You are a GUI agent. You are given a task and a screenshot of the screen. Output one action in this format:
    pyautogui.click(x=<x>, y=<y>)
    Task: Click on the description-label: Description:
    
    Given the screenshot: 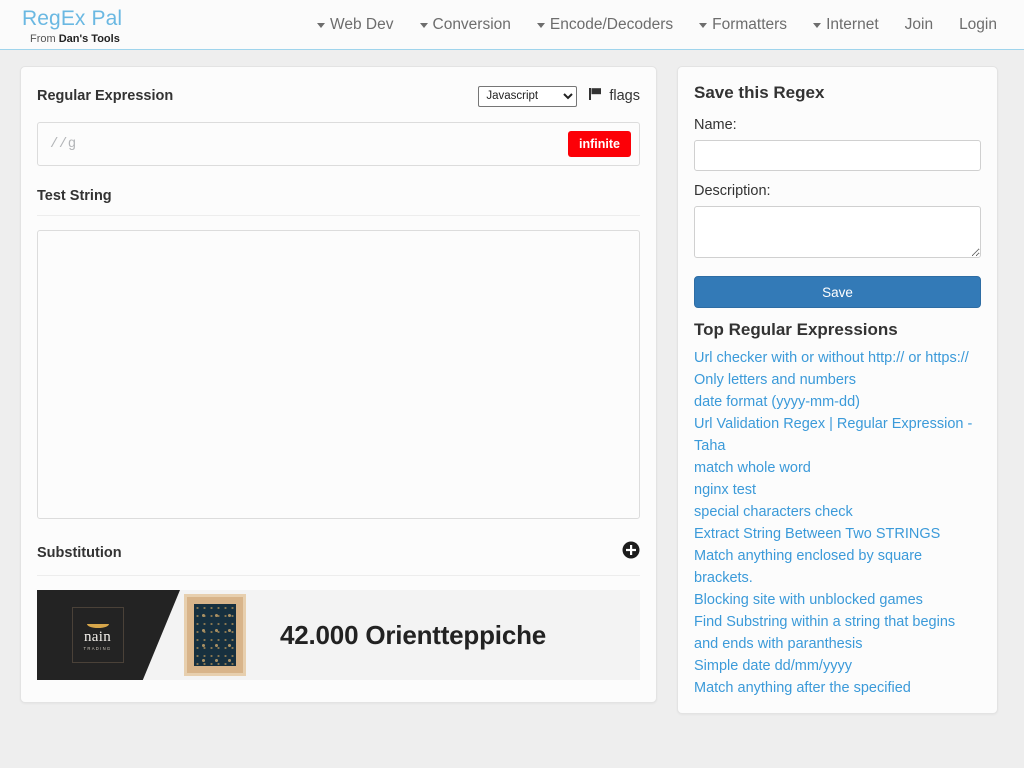 What is the action you would take?
    pyautogui.click(x=732, y=191)
    